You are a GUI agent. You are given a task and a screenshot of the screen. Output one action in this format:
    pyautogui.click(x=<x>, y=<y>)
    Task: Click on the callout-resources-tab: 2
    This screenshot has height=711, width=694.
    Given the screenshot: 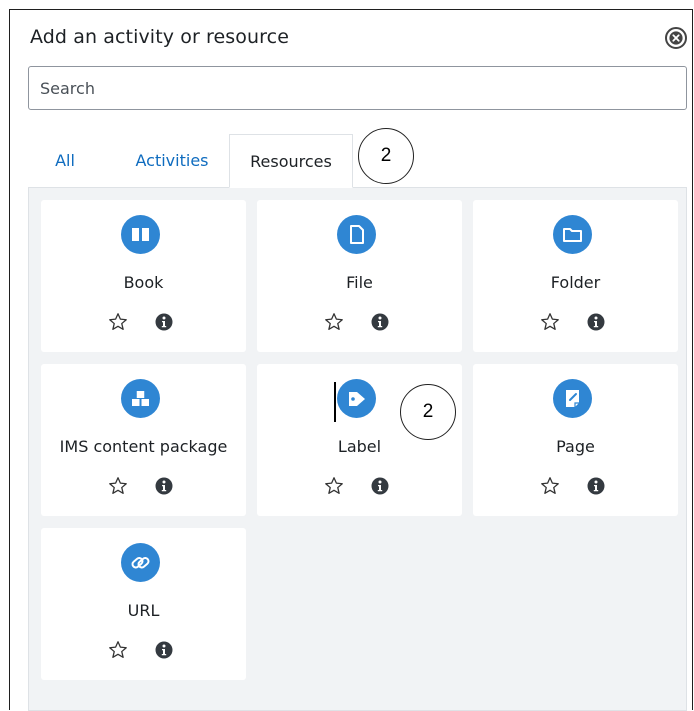 What is the action you would take?
    pyautogui.click(x=386, y=156)
    